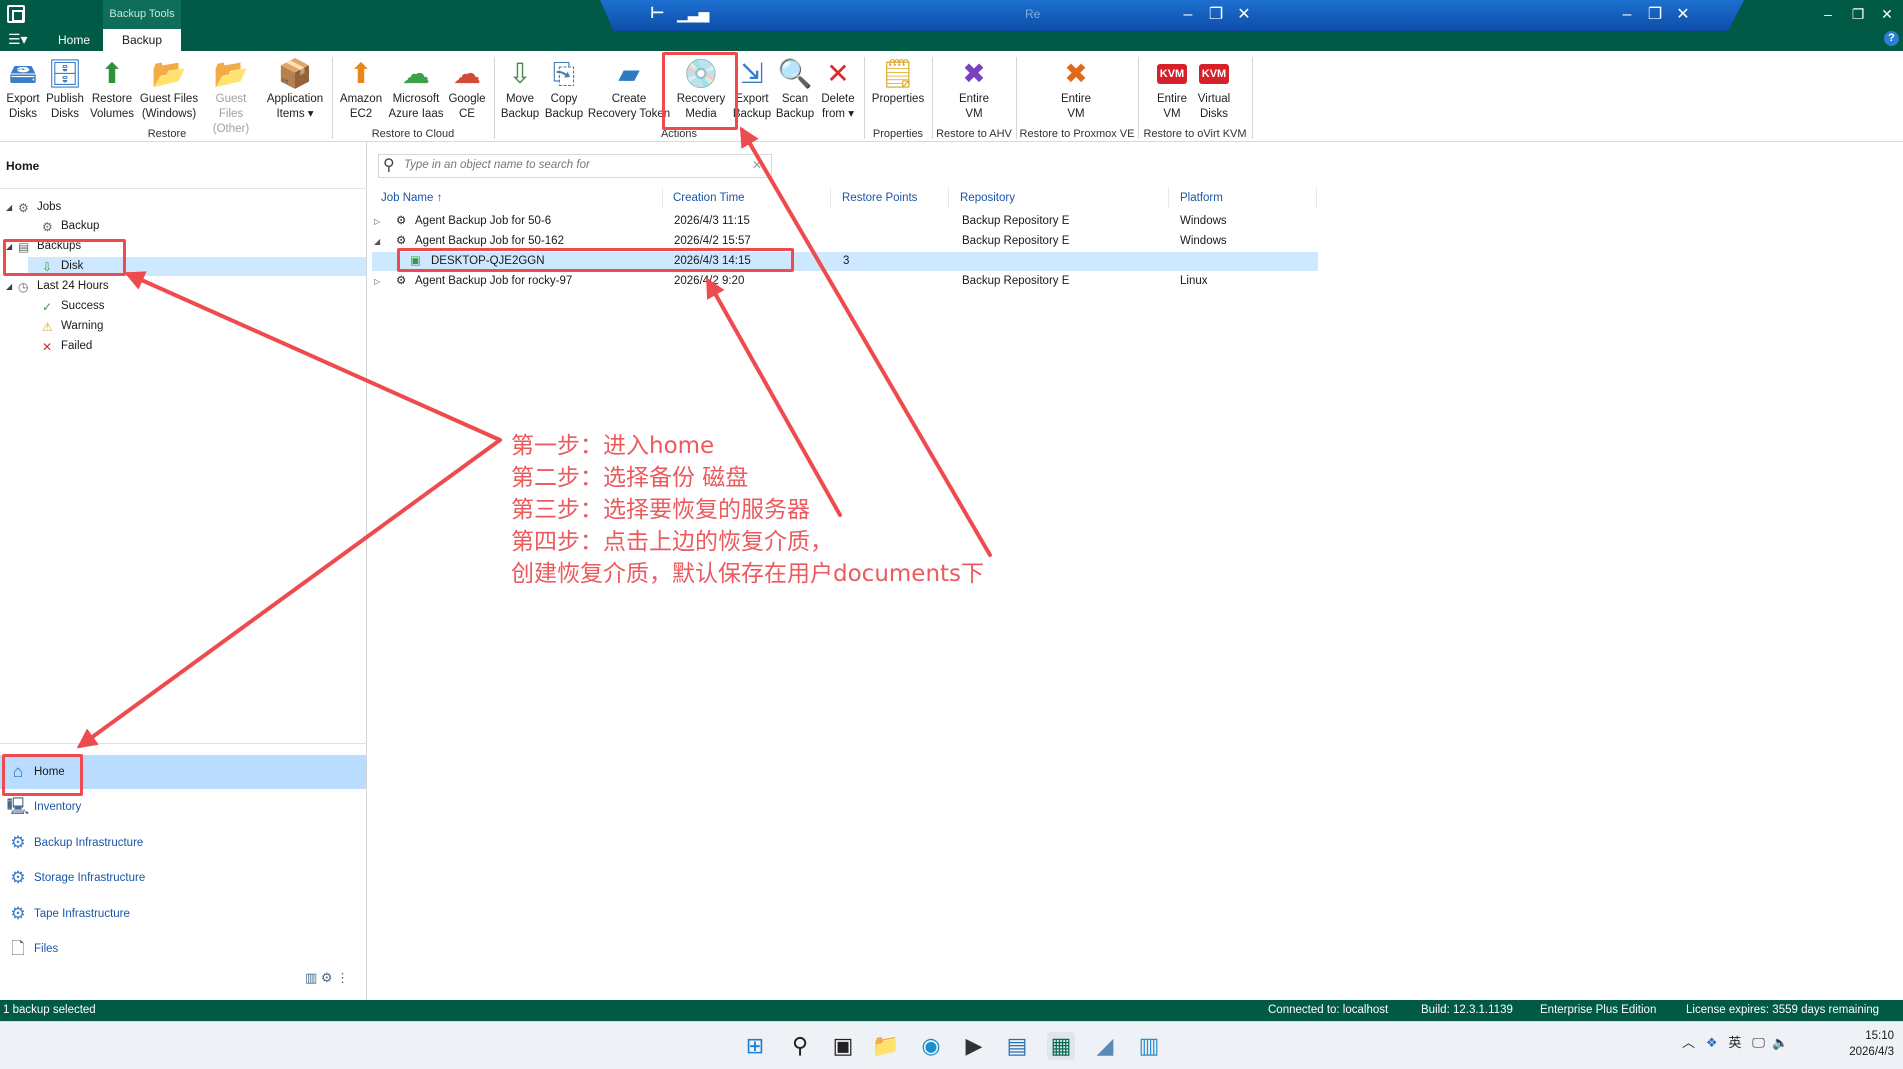 This screenshot has height=1069, width=1903. Describe the element at coordinates (1865, 1052) in the screenshot. I see `clock-date: 2026/4/3` at that location.